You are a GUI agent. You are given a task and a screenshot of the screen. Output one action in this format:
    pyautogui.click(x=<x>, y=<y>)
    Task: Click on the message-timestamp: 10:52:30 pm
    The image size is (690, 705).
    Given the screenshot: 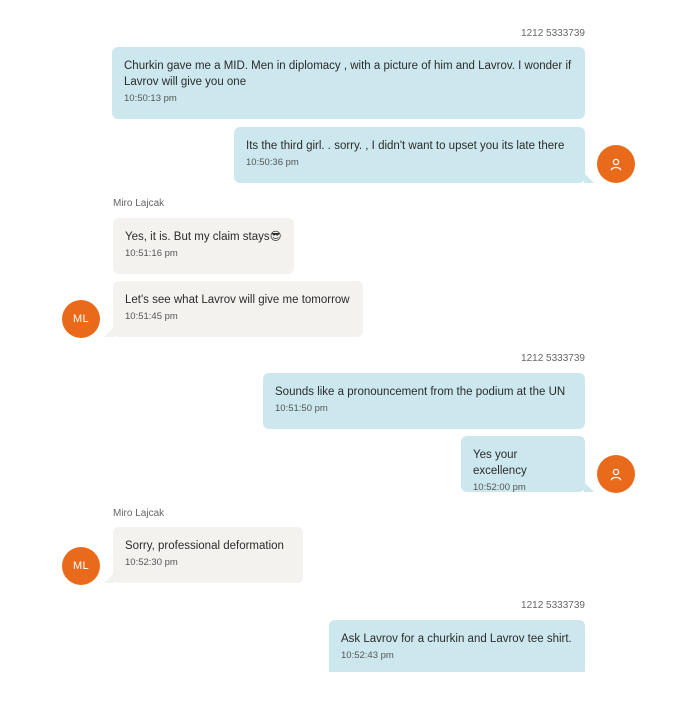 What is the action you would take?
    pyautogui.click(x=151, y=562)
    